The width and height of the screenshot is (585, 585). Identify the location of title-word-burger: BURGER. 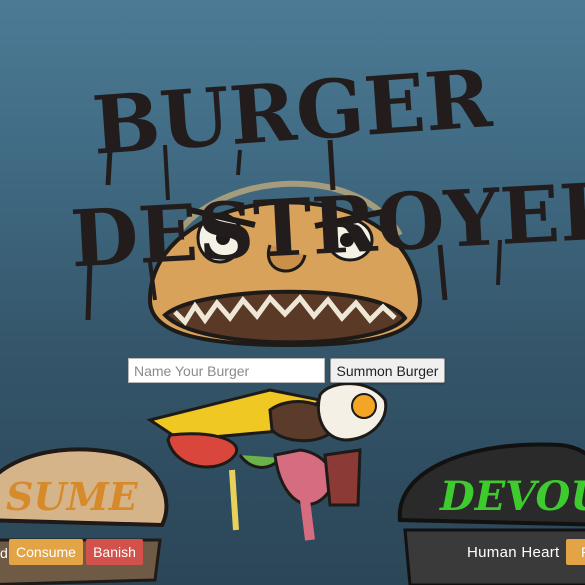
(292, 112).